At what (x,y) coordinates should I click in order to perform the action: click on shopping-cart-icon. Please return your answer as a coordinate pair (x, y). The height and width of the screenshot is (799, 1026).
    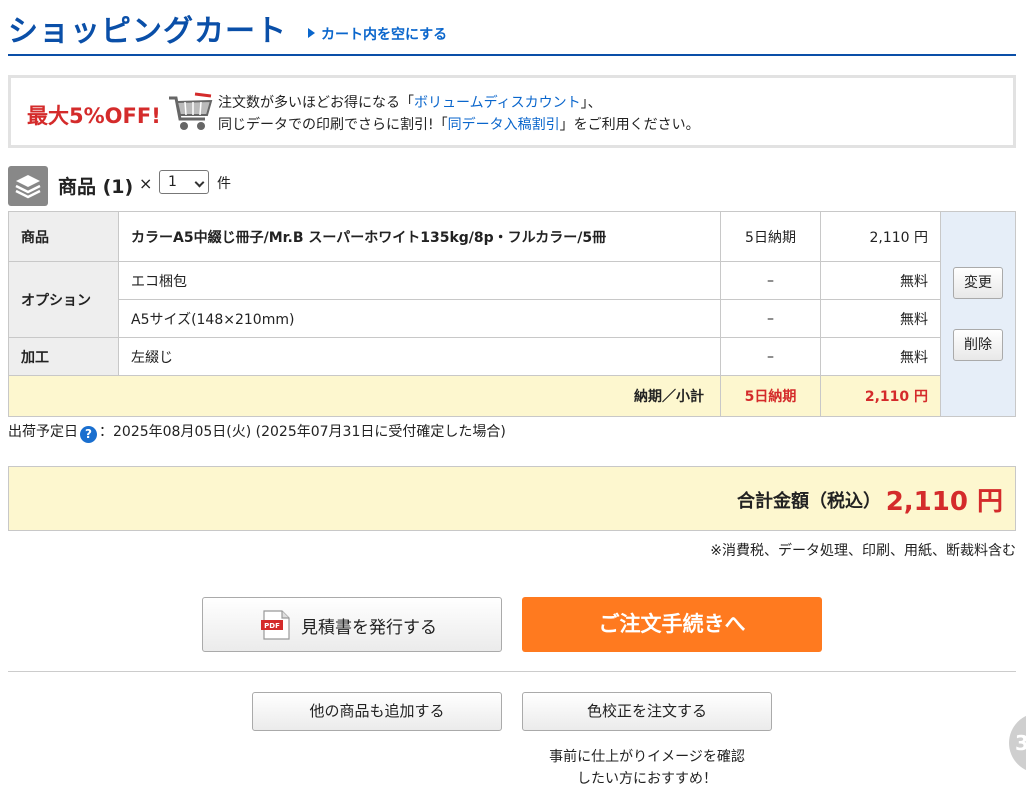
    Looking at the image, I should click on (191, 111).